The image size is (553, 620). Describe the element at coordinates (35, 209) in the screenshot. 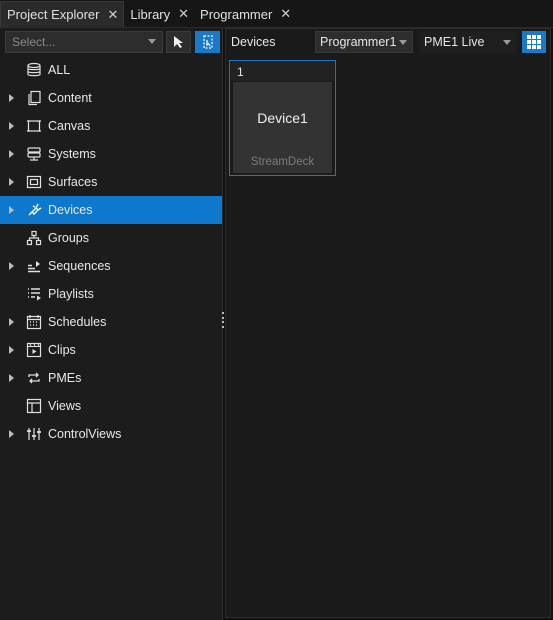

I see `devices-icon` at that location.